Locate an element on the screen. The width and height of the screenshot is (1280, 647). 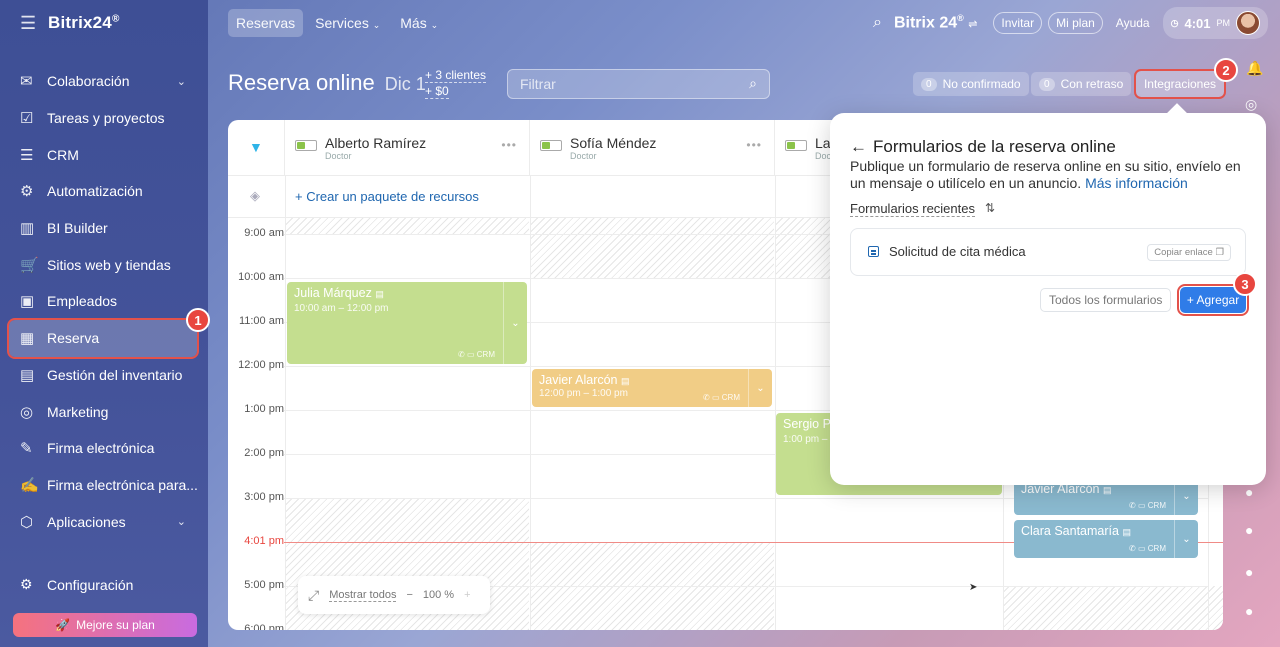
robot-icon: ⚙ is located at coordinates (27, 192).